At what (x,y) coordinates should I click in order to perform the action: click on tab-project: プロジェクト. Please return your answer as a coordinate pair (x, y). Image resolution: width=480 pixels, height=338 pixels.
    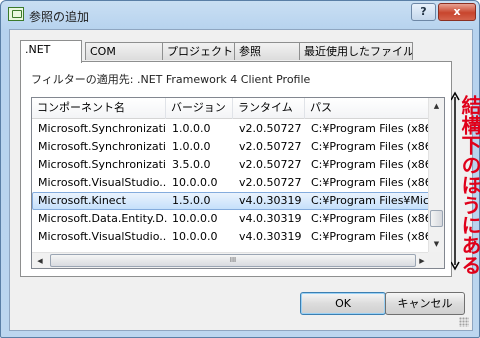
    Looking at the image, I should click on (198, 51).